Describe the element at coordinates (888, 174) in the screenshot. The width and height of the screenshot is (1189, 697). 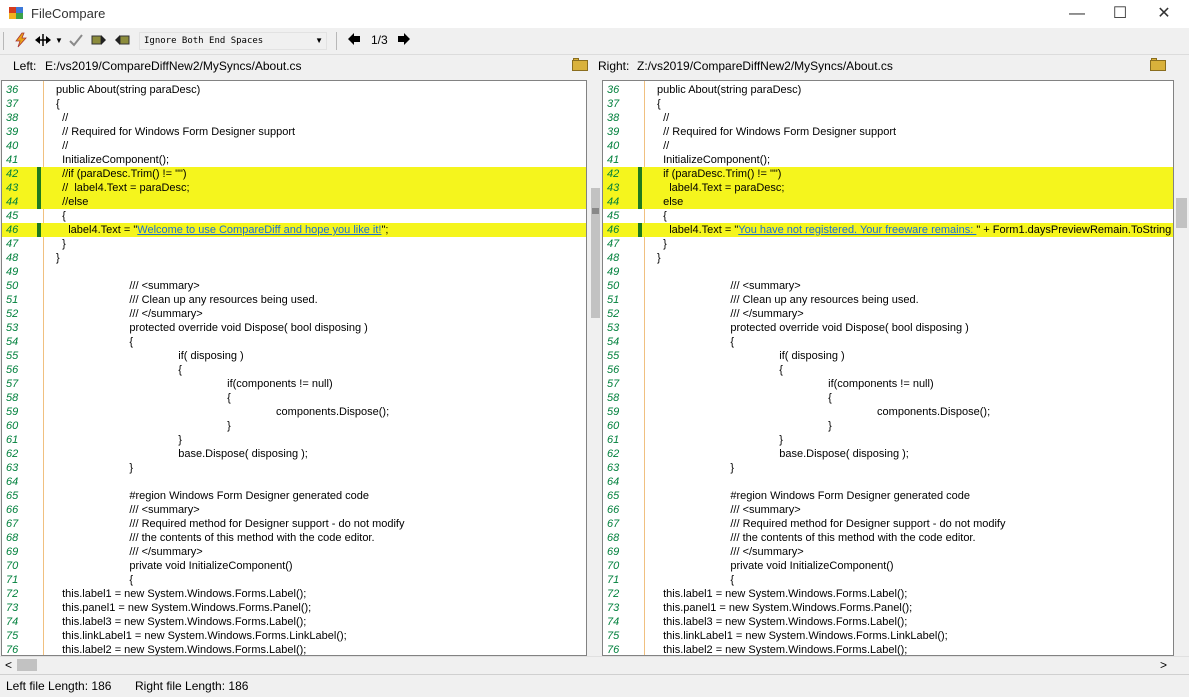
I see `code-line: 42 if (paraDesc.Trim() != "")` at that location.